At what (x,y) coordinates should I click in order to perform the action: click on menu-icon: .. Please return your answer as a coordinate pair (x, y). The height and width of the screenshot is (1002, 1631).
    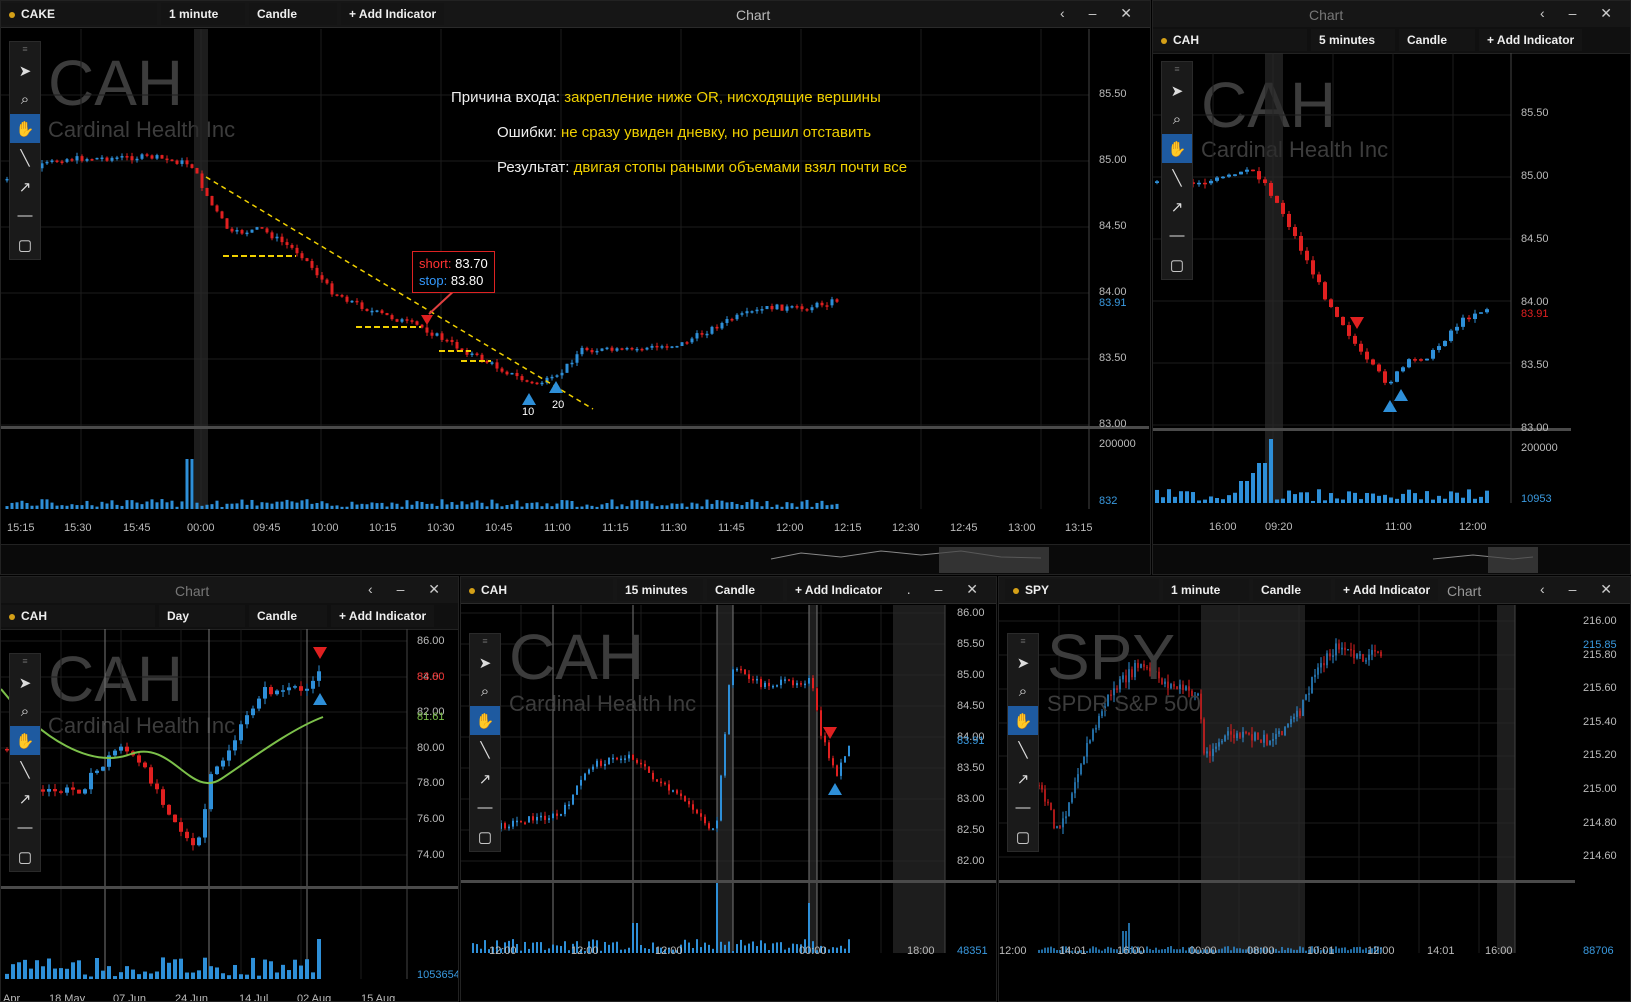
    Looking at the image, I should click on (914, 589).